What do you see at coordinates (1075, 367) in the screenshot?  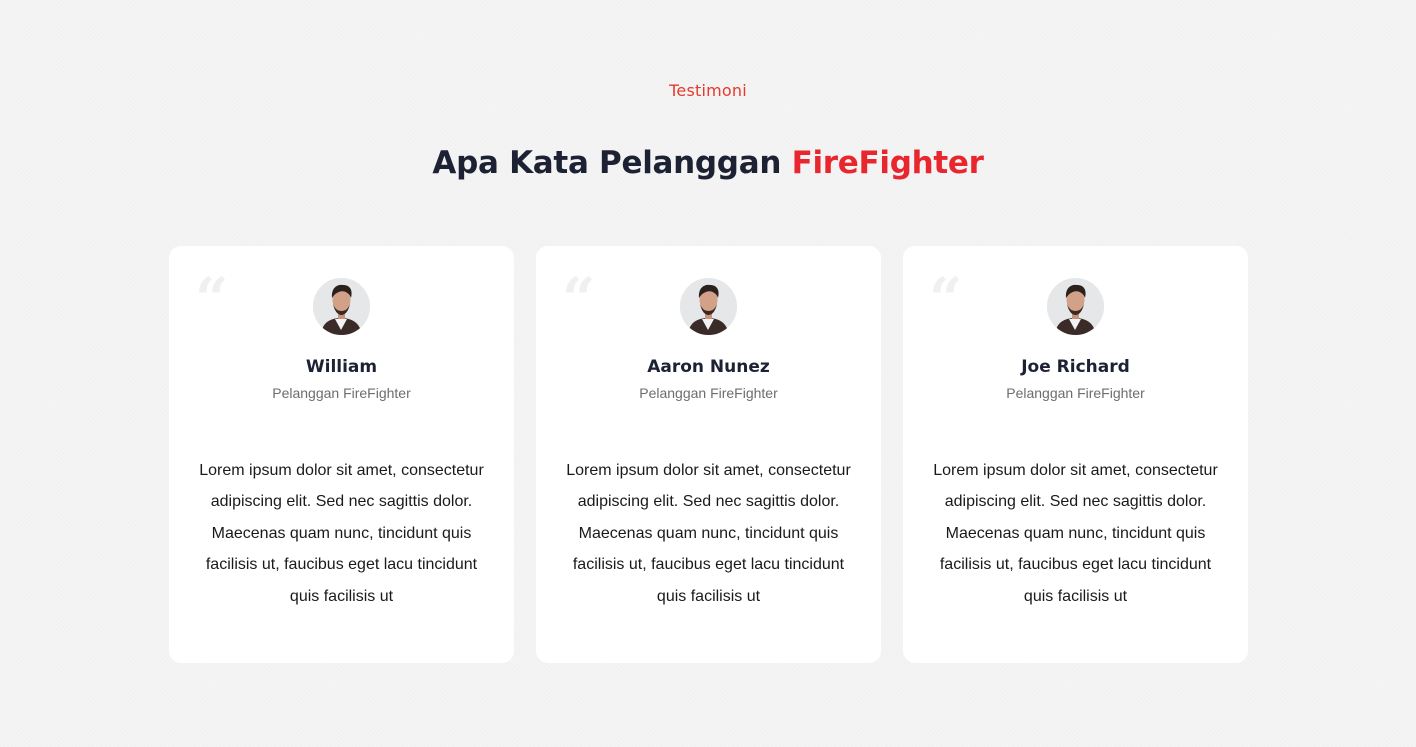 I see `customer-name: Joe Richard` at bounding box center [1075, 367].